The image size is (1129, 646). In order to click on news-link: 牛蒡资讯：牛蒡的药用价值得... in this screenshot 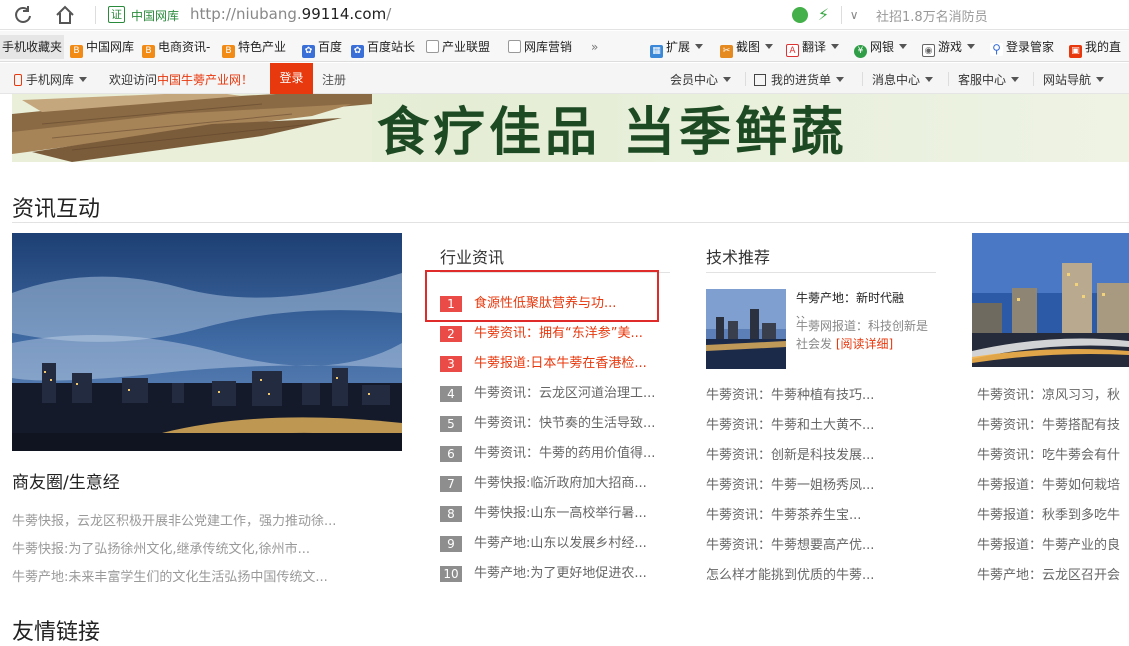, I will do `click(564, 454)`.